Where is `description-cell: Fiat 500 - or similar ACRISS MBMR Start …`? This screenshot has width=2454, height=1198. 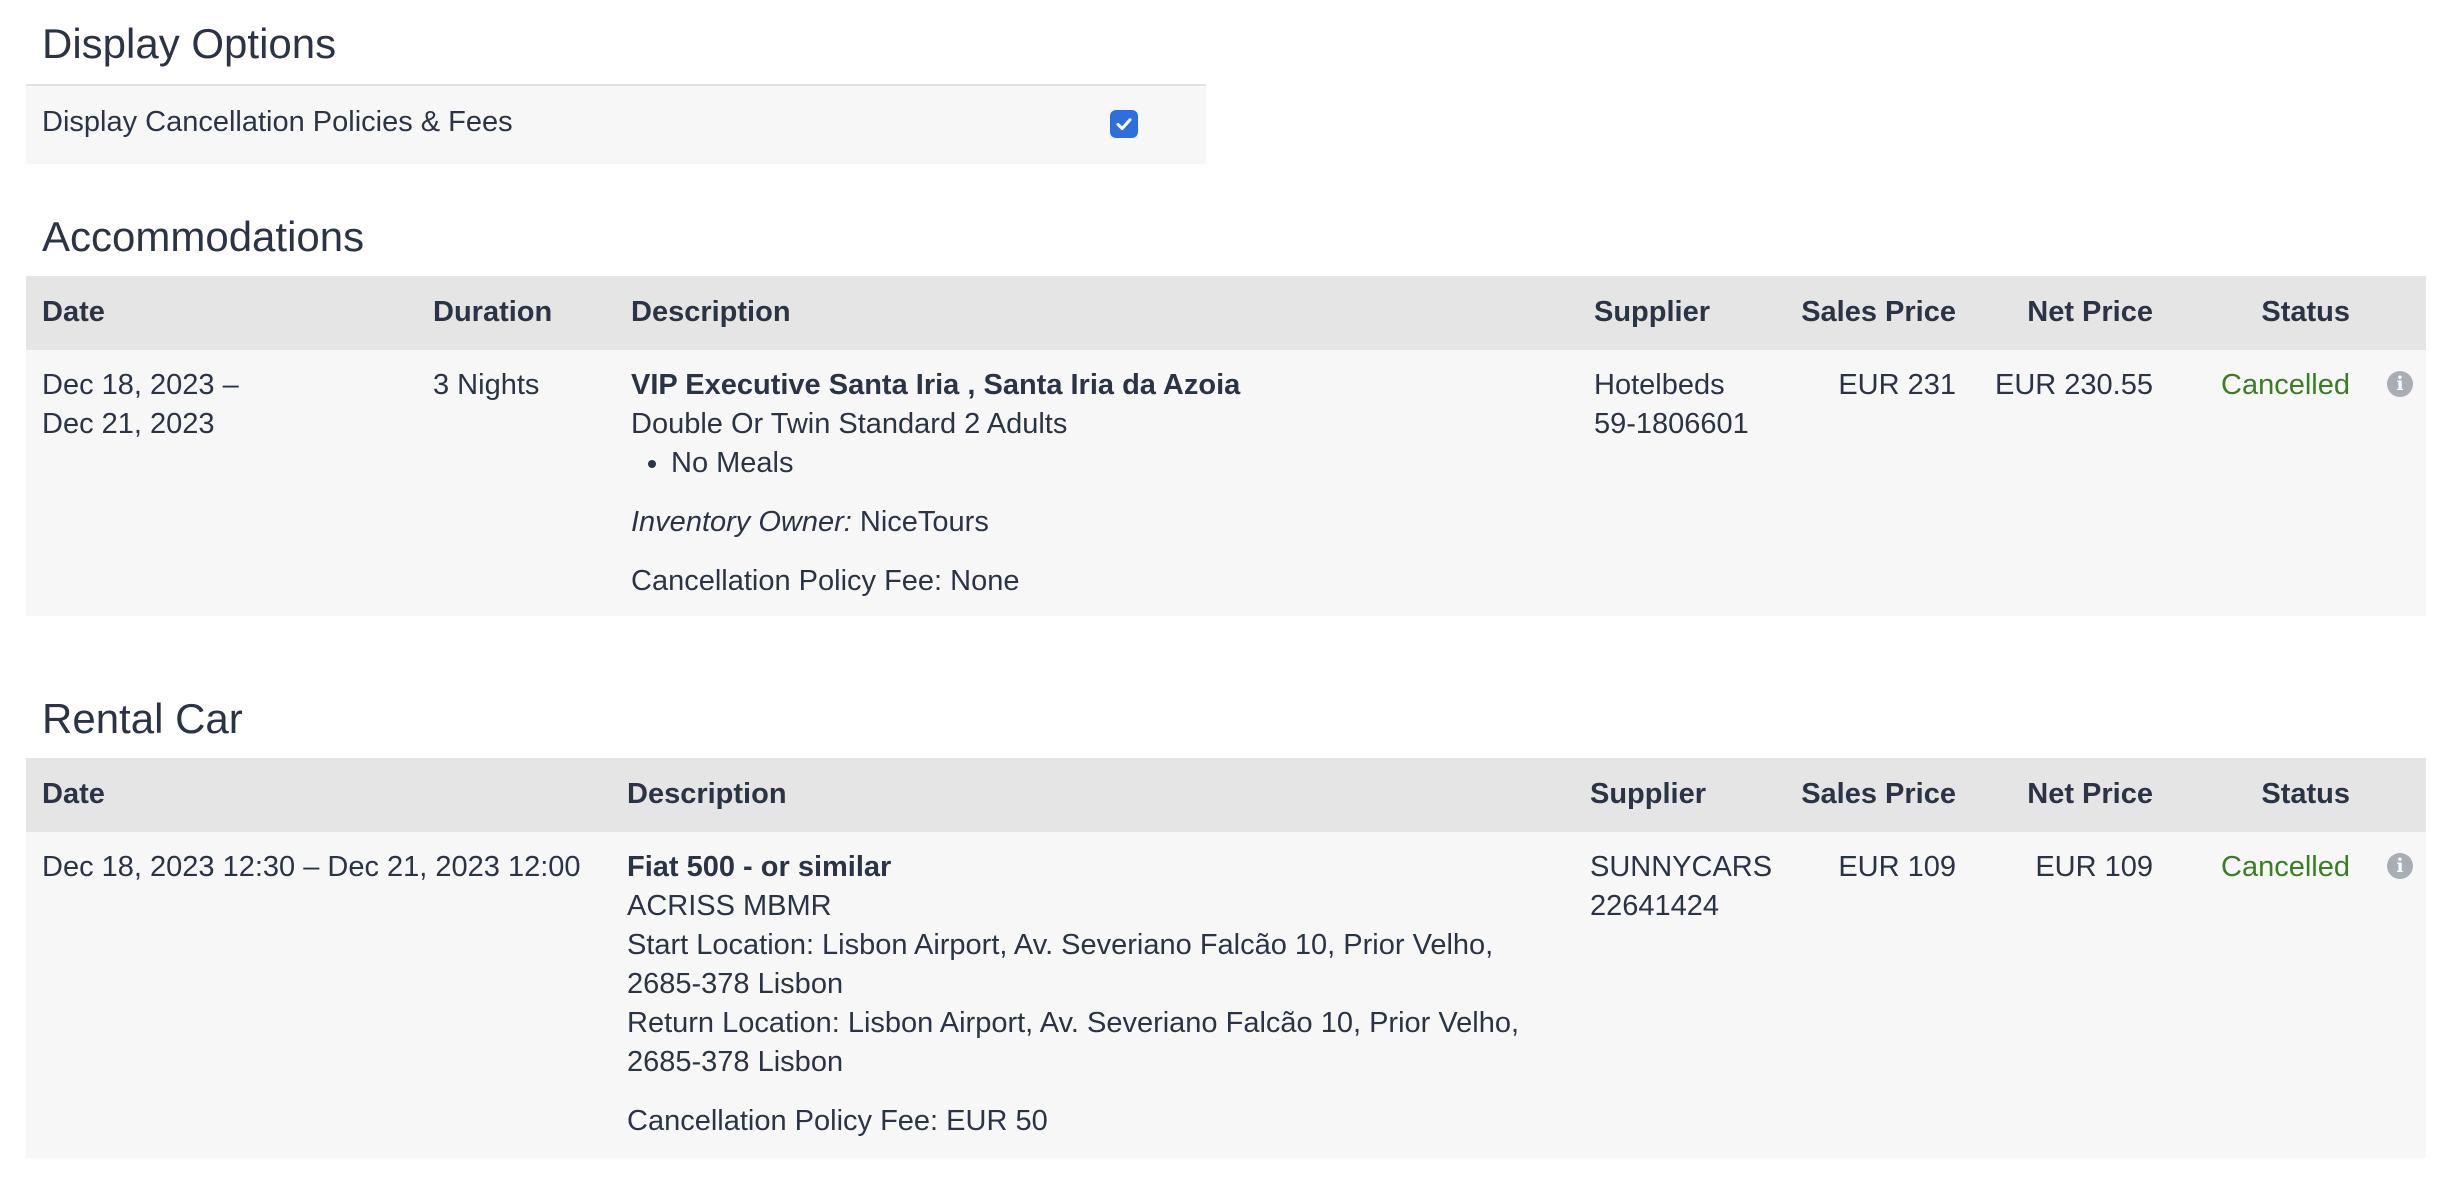
description-cell: Fiat 500 - or similar ACRISS MBMR Start … is located at coordinates (1102, 994).